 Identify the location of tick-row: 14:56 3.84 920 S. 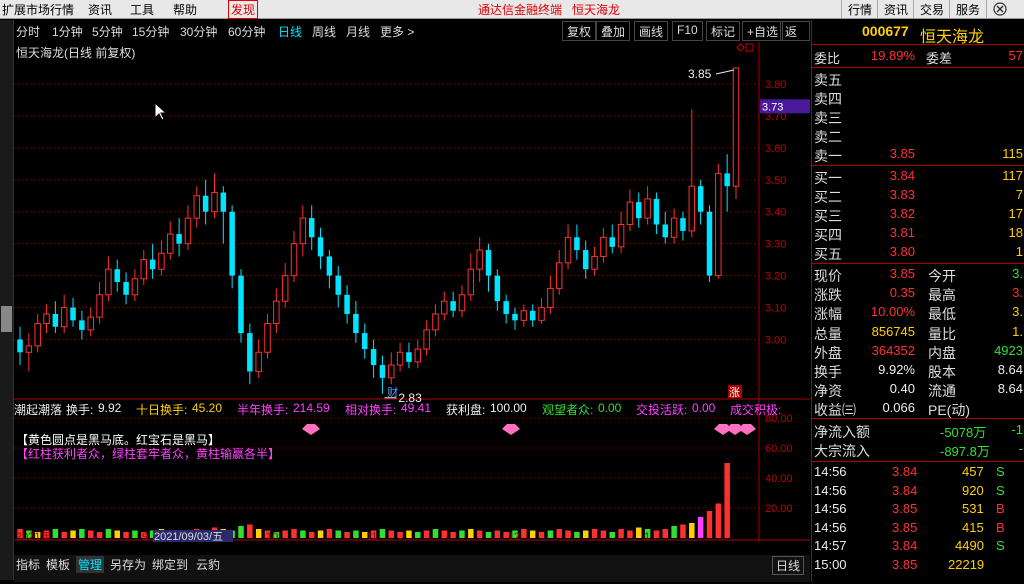
(918, 491).